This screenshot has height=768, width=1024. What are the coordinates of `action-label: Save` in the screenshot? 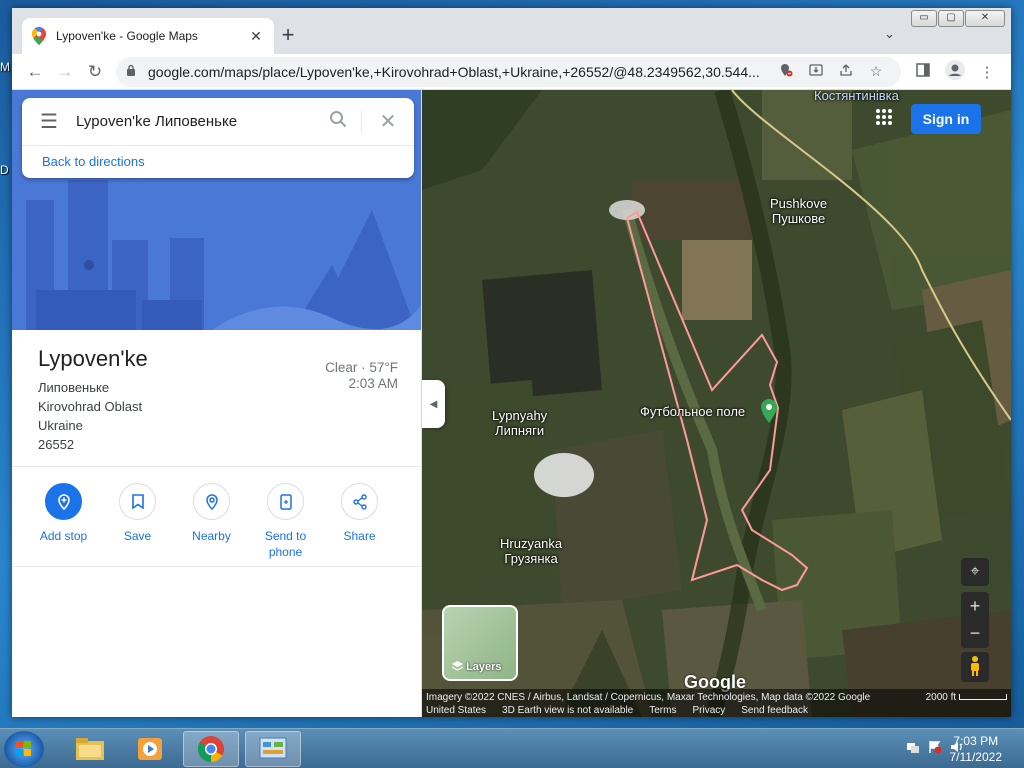 It's located at (137, 536).